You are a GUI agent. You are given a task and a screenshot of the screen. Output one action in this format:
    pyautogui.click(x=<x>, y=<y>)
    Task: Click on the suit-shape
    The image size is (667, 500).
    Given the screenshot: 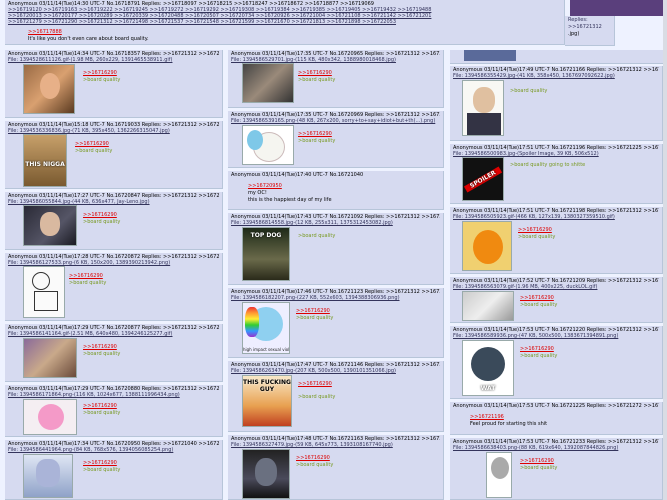 What is the action you would take?
    pyautogui.click(x=484, y=124)
    